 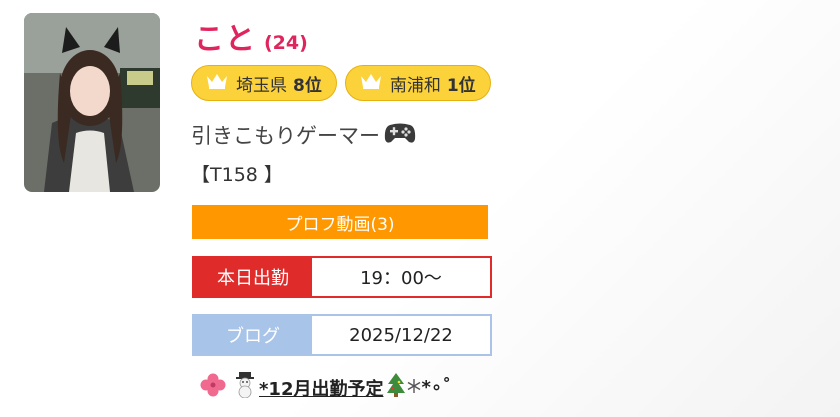 What do you see at coordinates (307, 85) in the screenshot?
I see `rank-position: 8位` at bounding box center [307, 85].